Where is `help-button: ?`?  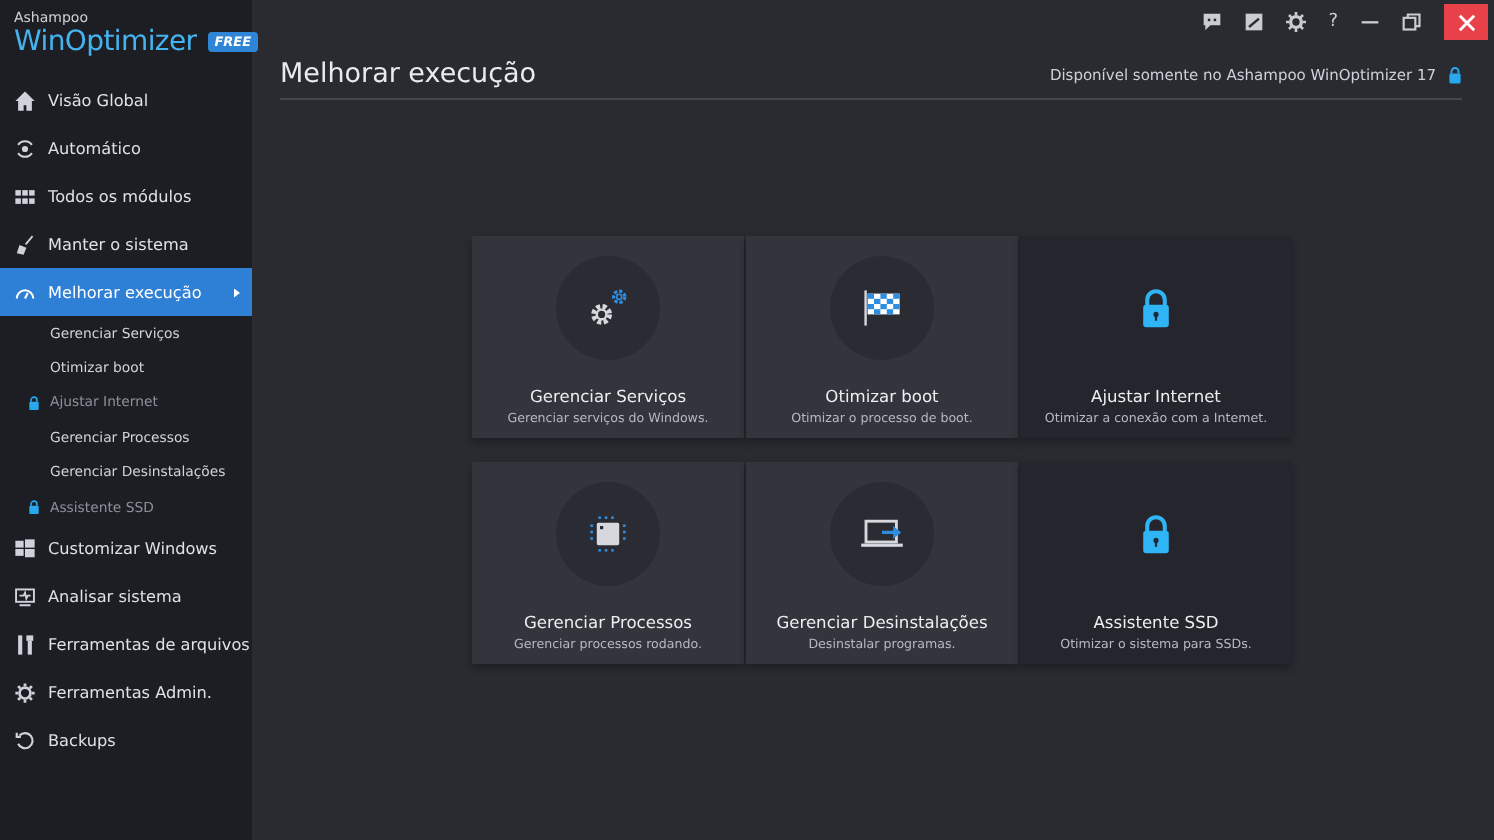
help-button: ? is located at coordinates (1333, 22).